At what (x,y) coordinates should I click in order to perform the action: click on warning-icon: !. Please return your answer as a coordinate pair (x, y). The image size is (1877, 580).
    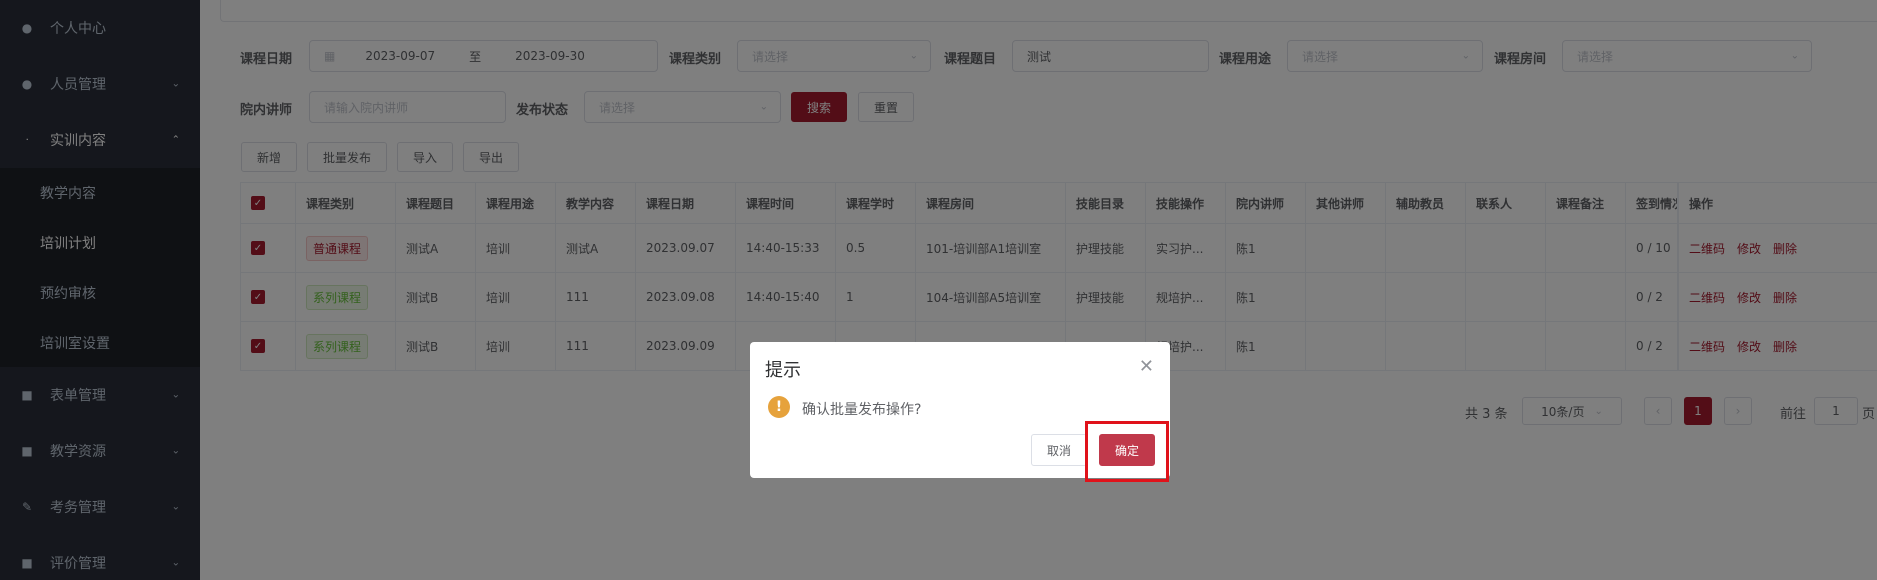
    Looking at the image, I should click on (779, 407).